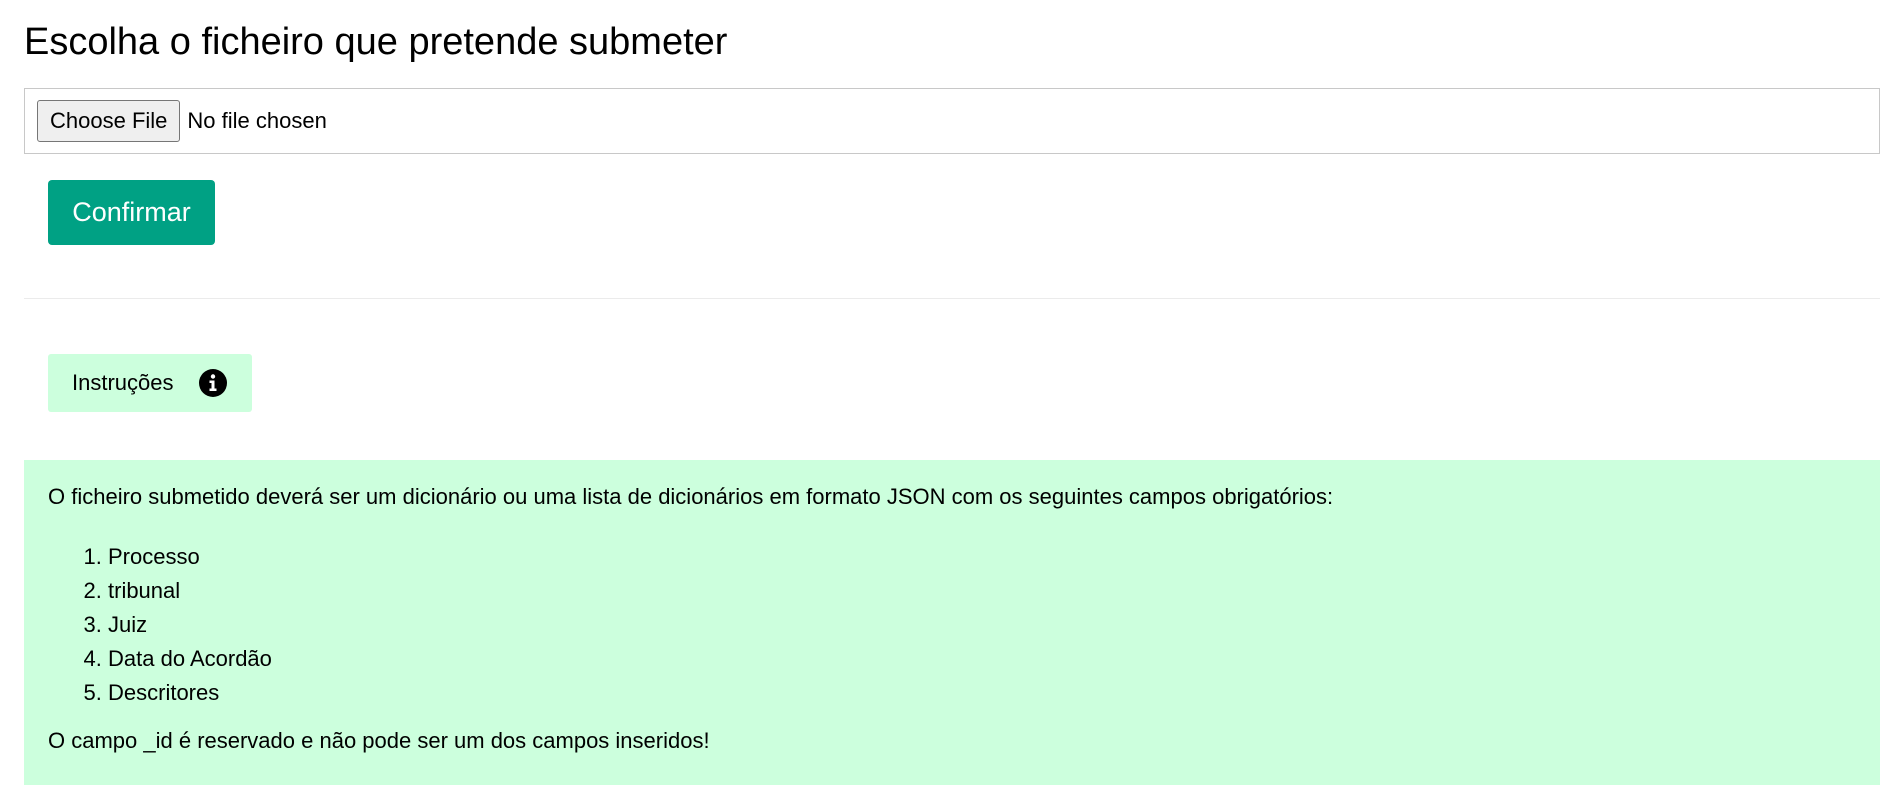  Describe the element at coordinates (952, 121) in the screenshot. I see `file-upload-box: Choose File No file chosen` at that location.